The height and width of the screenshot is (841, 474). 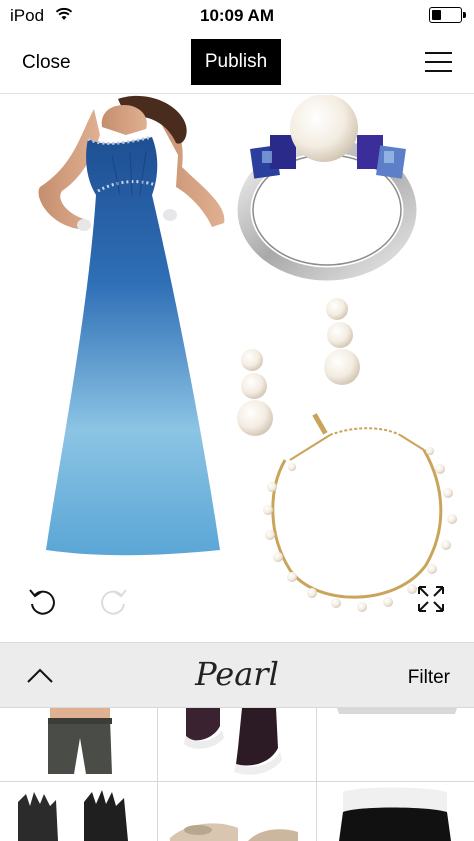 I want to click on hamburger-menu-icon, so click(x=438, y=62).